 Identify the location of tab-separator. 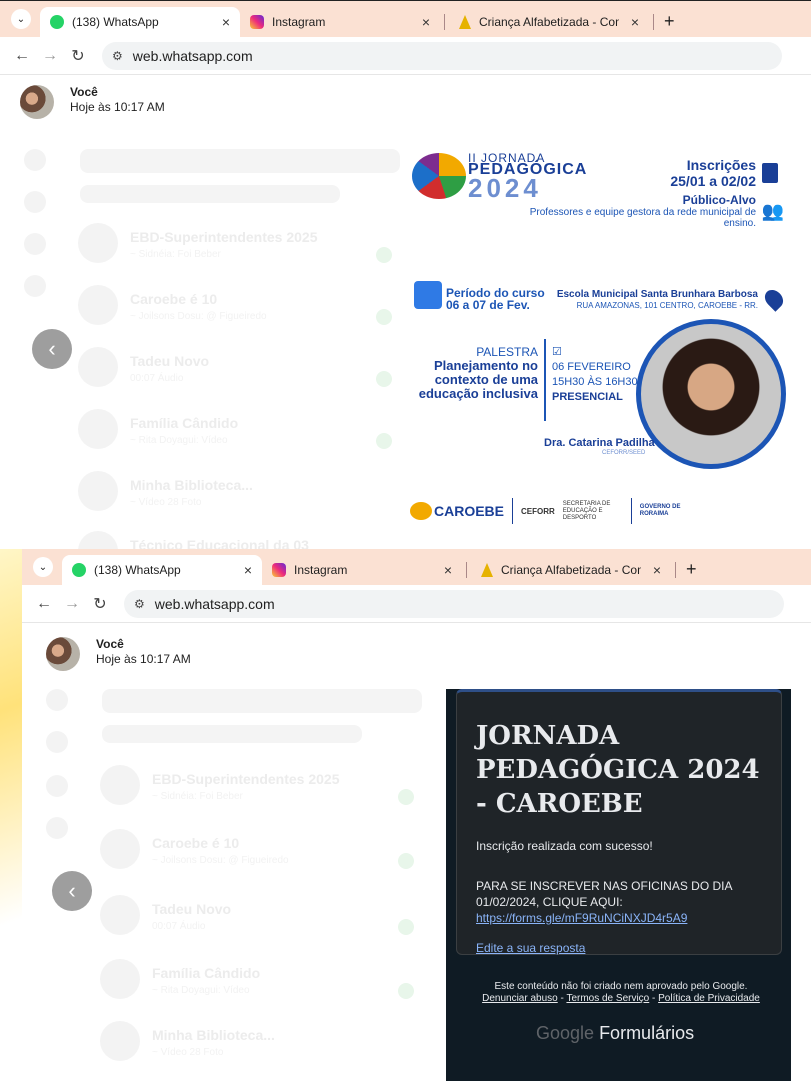
(444, 22).